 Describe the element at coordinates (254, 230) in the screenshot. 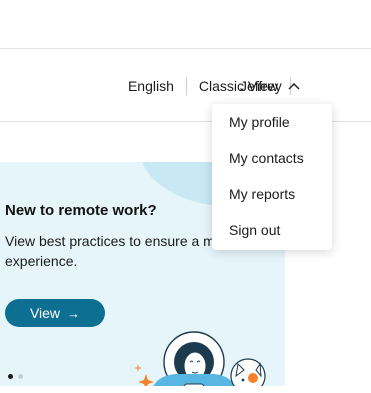

I see `menu-item-sign-out: Sign out` at that location.